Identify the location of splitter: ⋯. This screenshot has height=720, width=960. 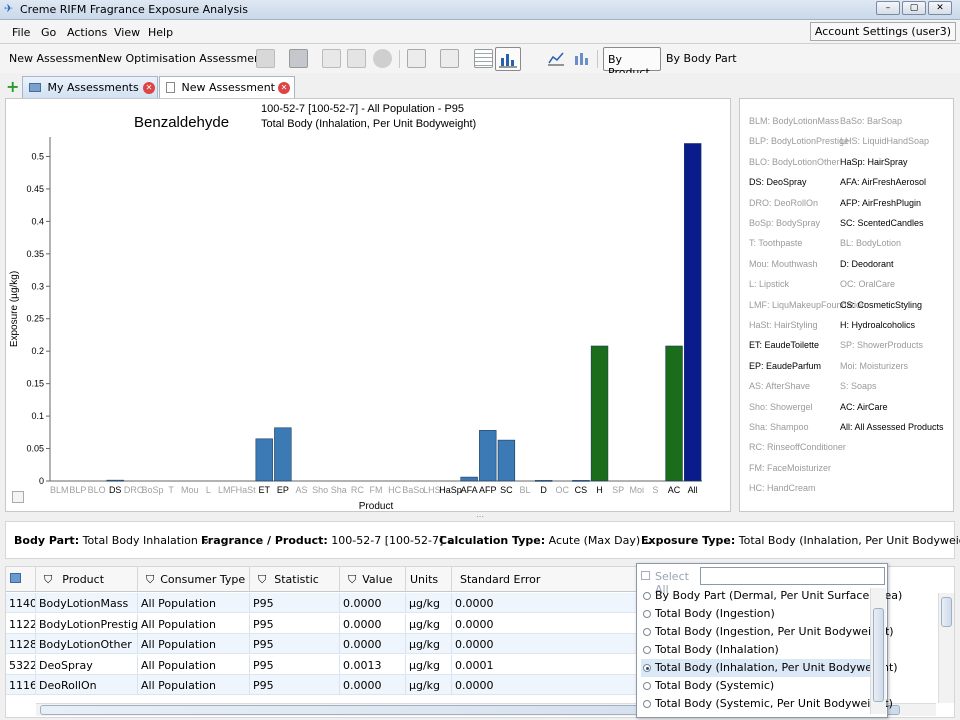
(480, 516).